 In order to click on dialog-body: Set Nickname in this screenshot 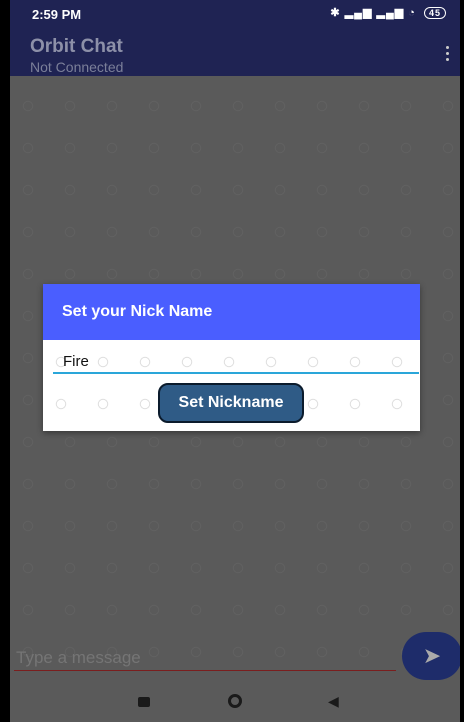, I will do `click(231, 385)`.